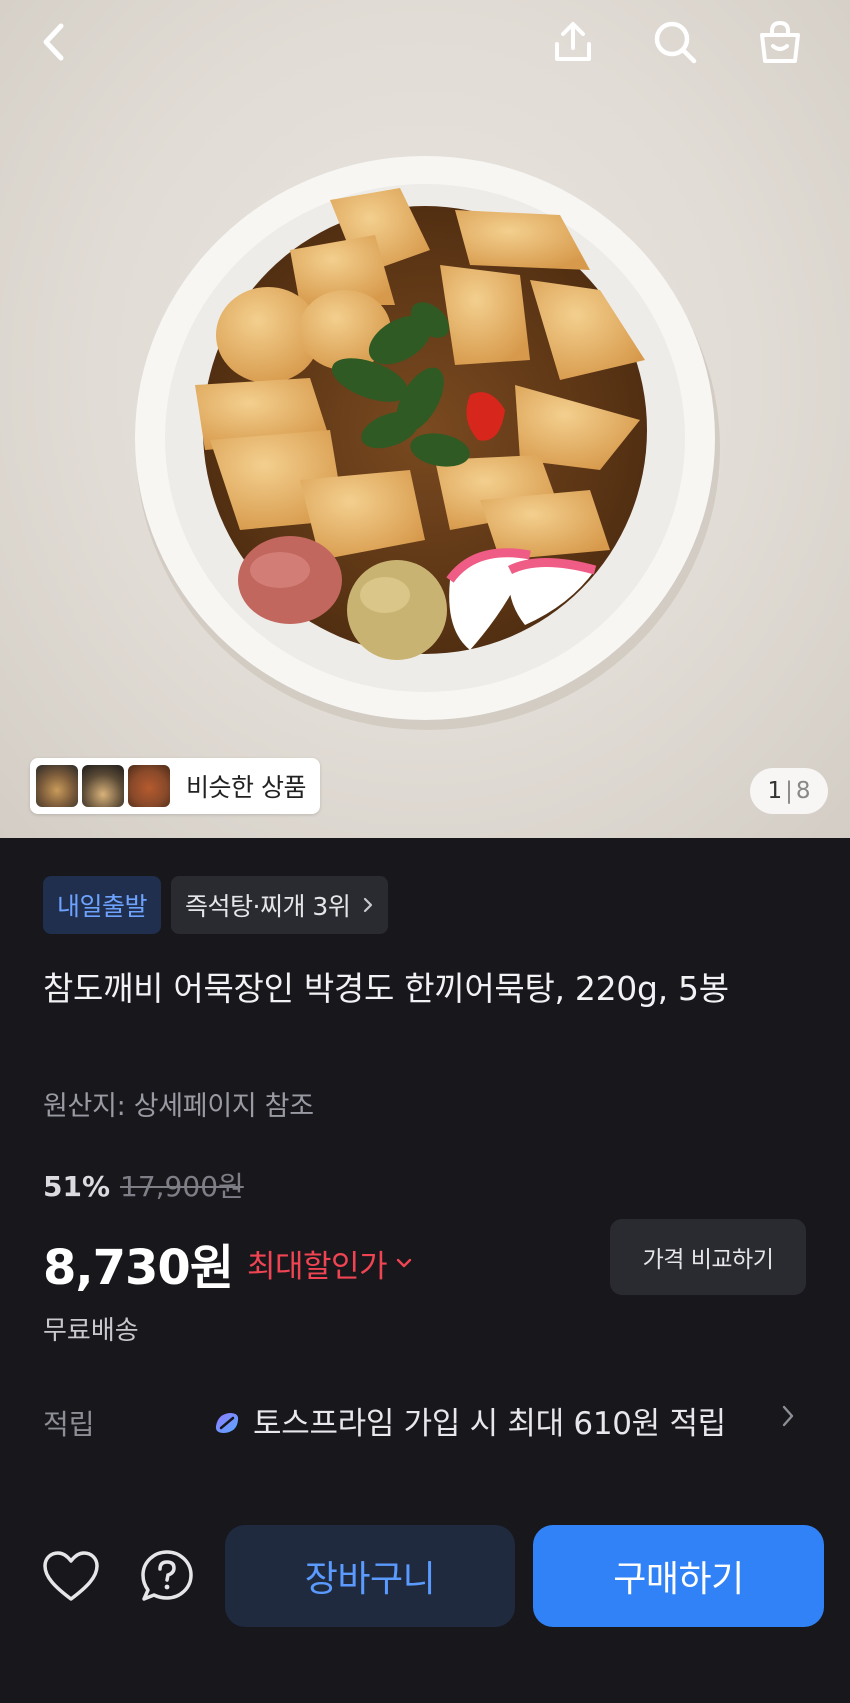  I want to click on price-row: 8,730원 최대할인가, so click(228, 1263).